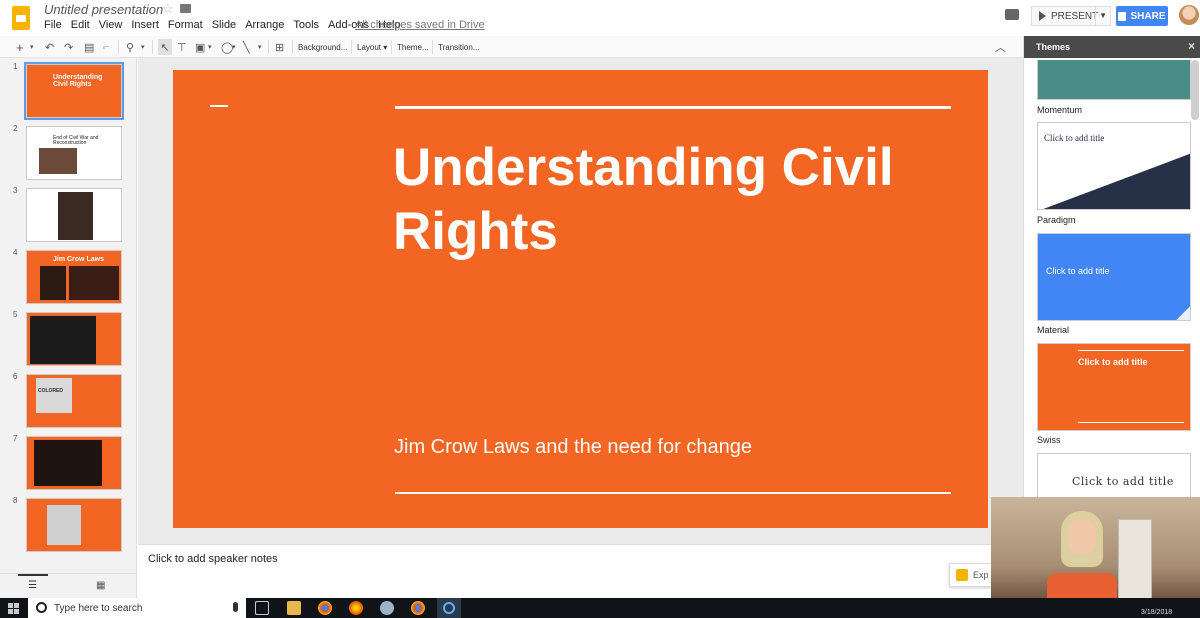 This screenshot has height=618, width=1200. What do you see at coordinates (356, 608) in the screenshot?
I see `firefox-icon` at bounding box center [356, 608].